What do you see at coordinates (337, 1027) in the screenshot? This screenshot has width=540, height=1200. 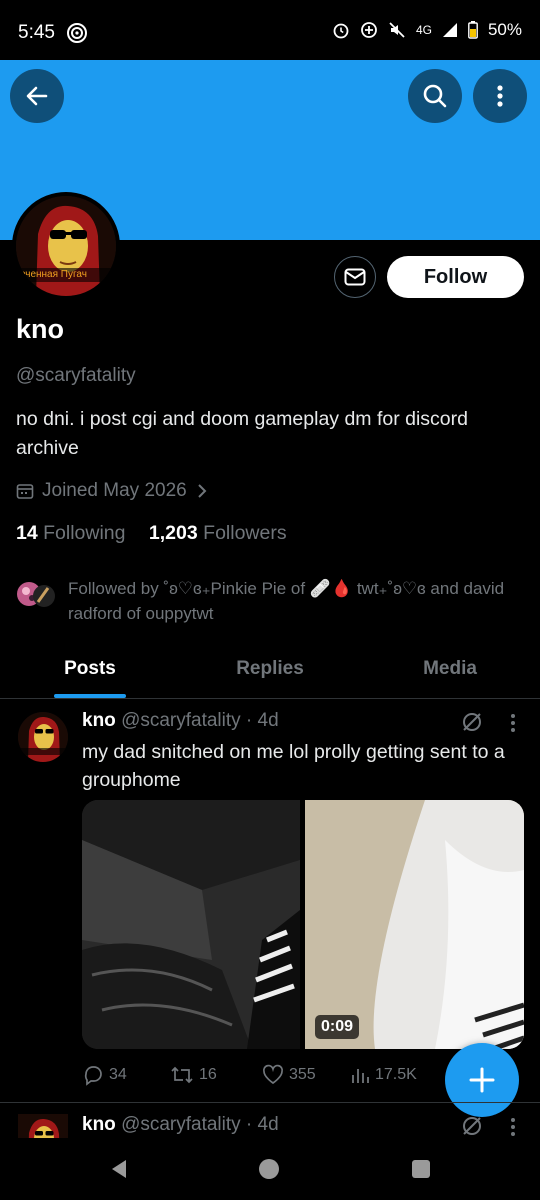 I see `video-duration: 0:09` at bounding box center [337, 1027].